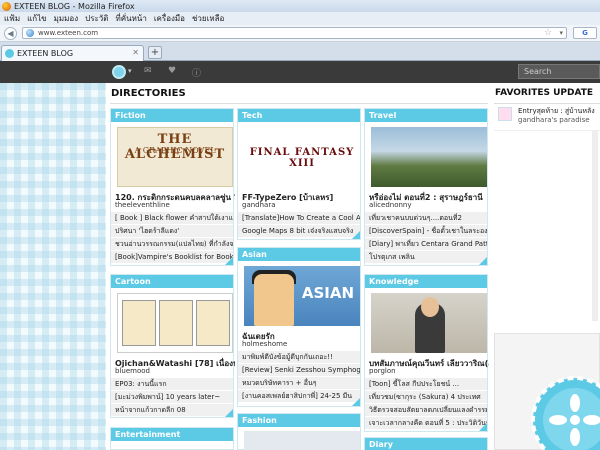 This screenshot has height=450, width=600. Describe the element at coordinates (561, 33) in the screenshot. I see `url-dropdown-icon: ▾` at that location.